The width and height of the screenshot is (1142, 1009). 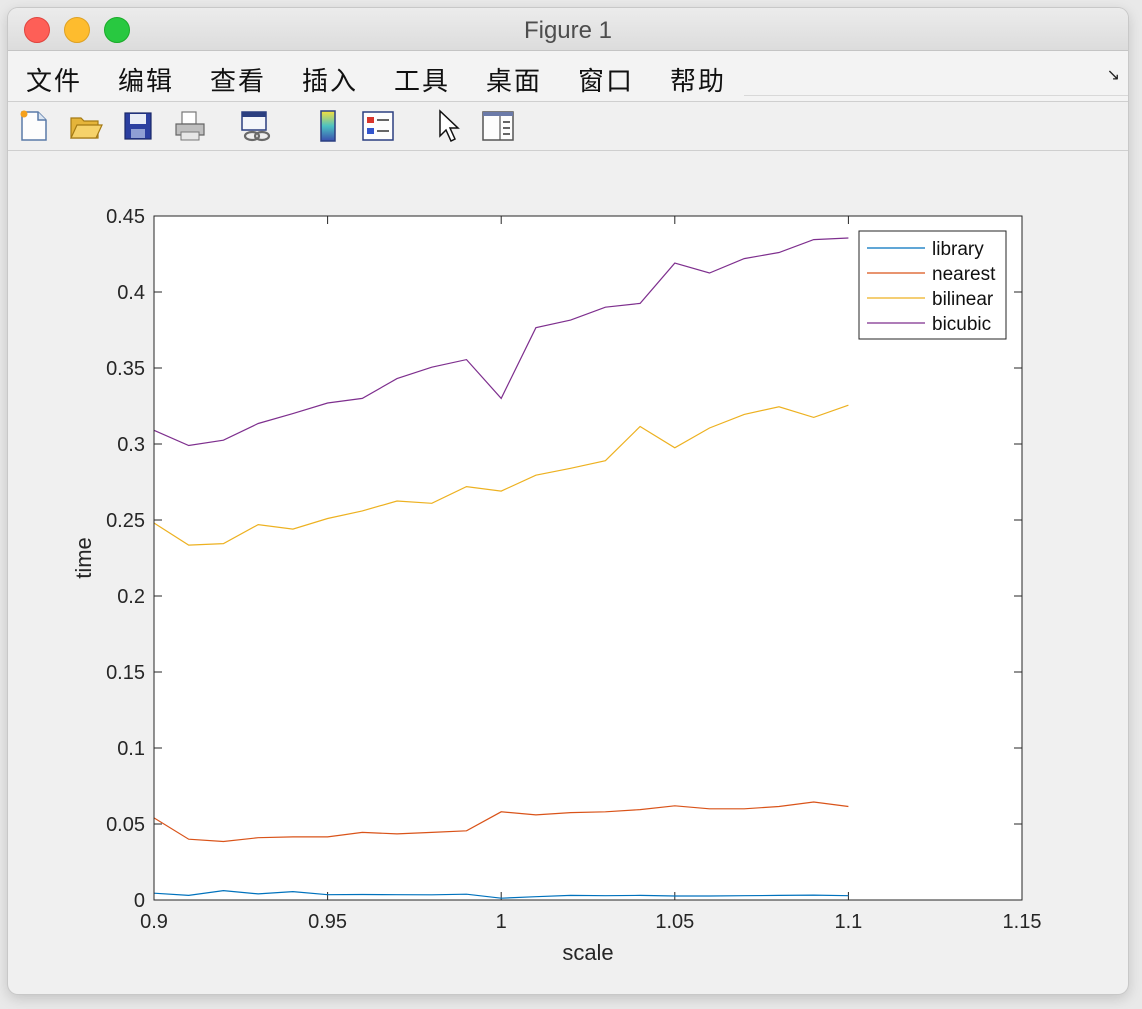 What do you see at coordinates (154, 922) in the screenshot?
I see `x-tick-label: 0.9` at bounding box center [154, 922].